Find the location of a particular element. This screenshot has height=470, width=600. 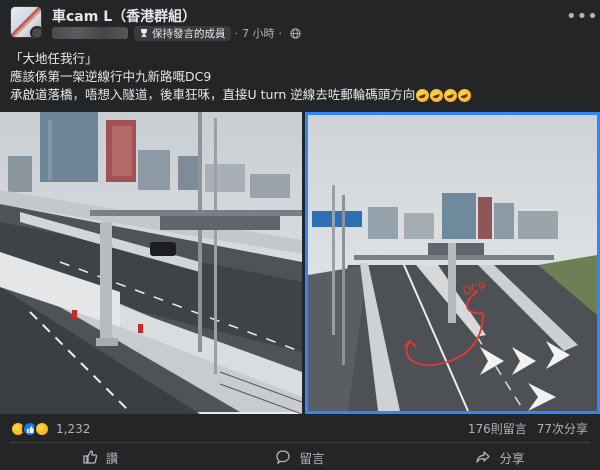

reaction-count: 1,232 is located at coordinates (73, 429).